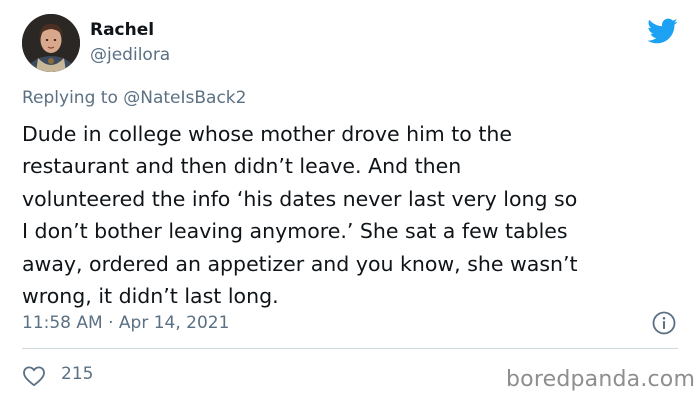 The width and height of the screenshot is (700, 402). I want to click on watermark: boredpanda.com, so click(601, 379).